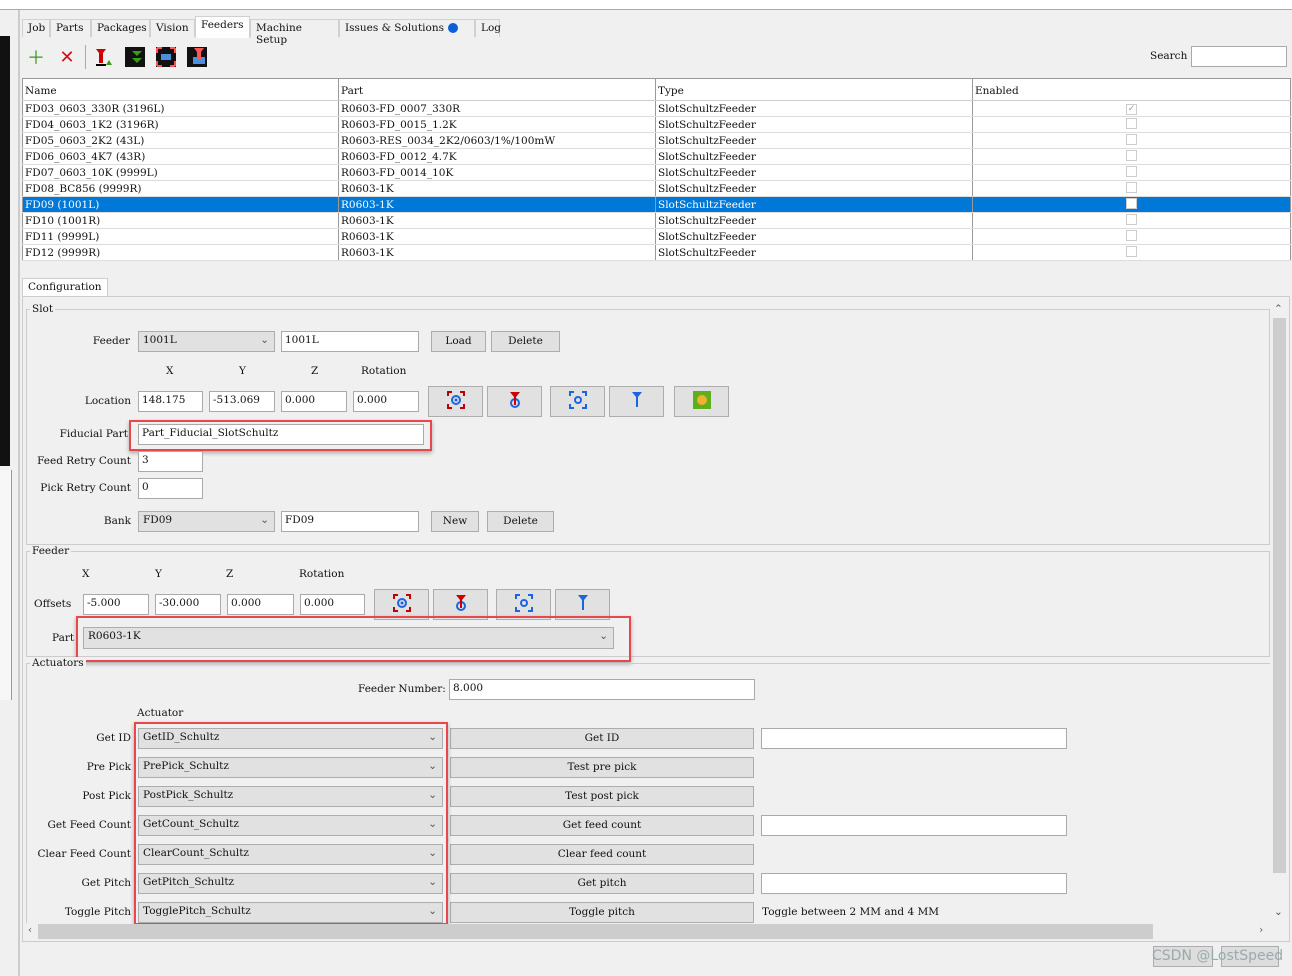  Describe the element at coordinates (602, 796) in the screenshot. I see `actuator-action-button: Test post pick` at that location.